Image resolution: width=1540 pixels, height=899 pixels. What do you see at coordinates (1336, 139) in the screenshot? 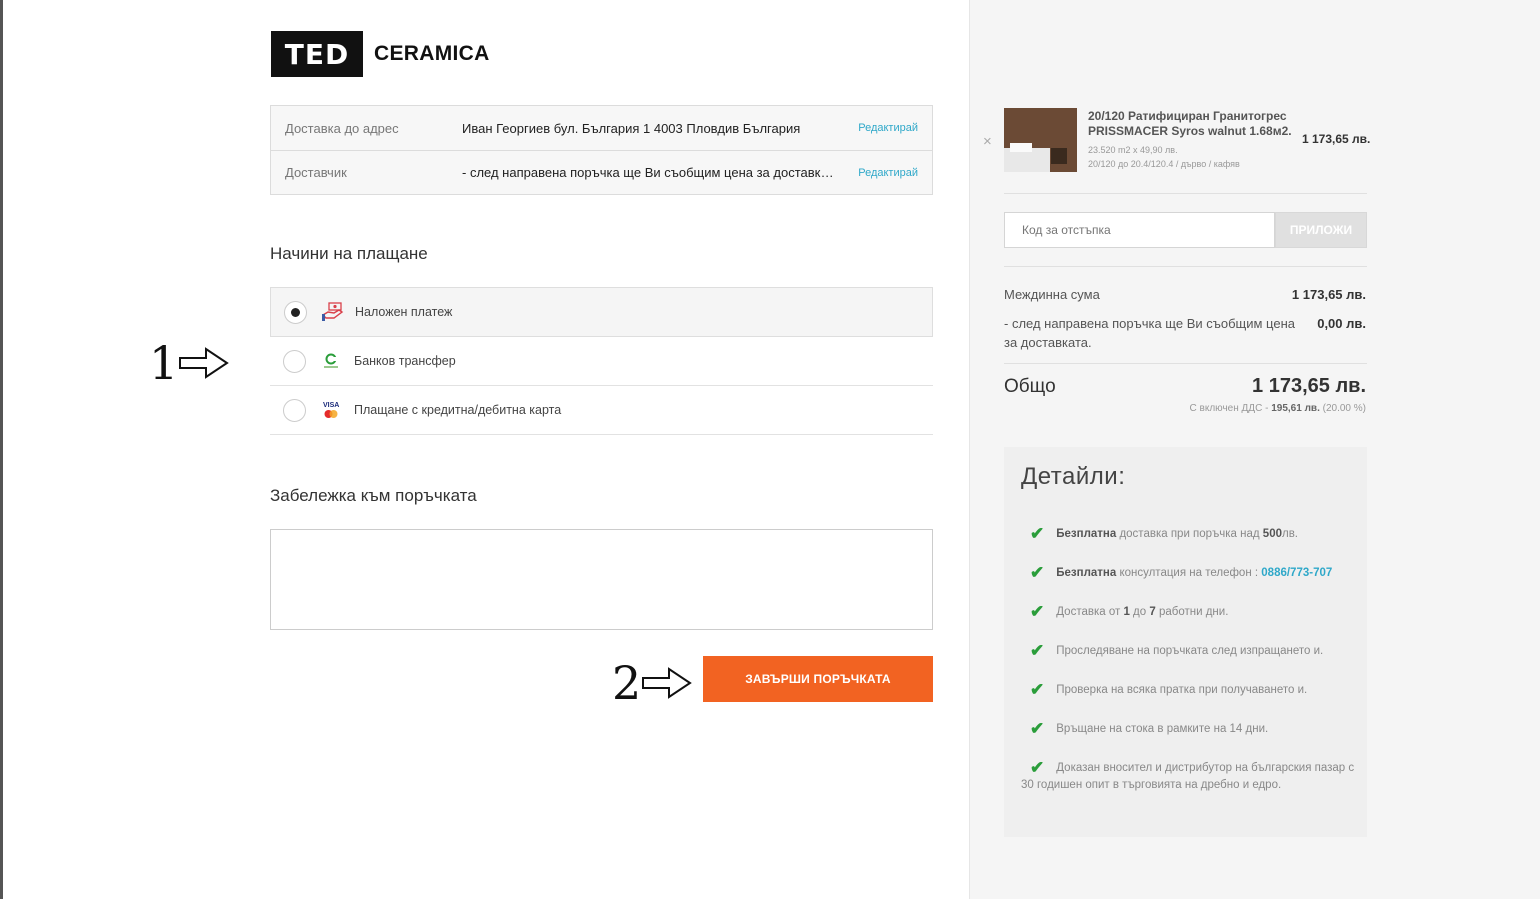
I see `product-price: 1 173,65 лв.` at bounding box center [1336, 139].